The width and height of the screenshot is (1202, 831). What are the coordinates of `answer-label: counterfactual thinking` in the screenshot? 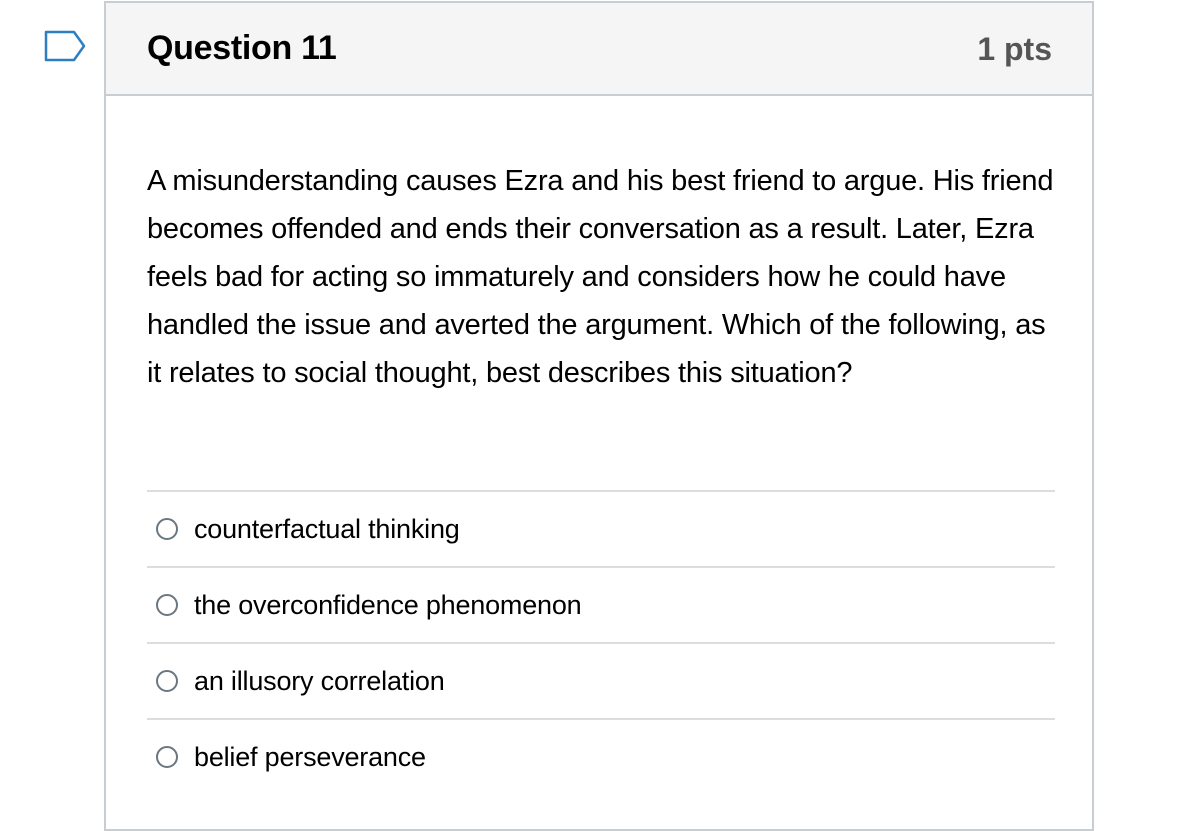 It's located at (327, 529).